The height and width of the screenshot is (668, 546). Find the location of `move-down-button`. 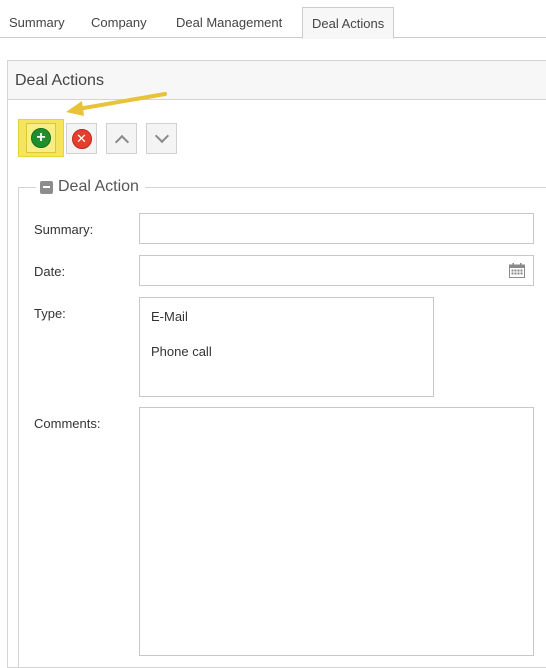

move-down-button is located at coordinates (161, 138).